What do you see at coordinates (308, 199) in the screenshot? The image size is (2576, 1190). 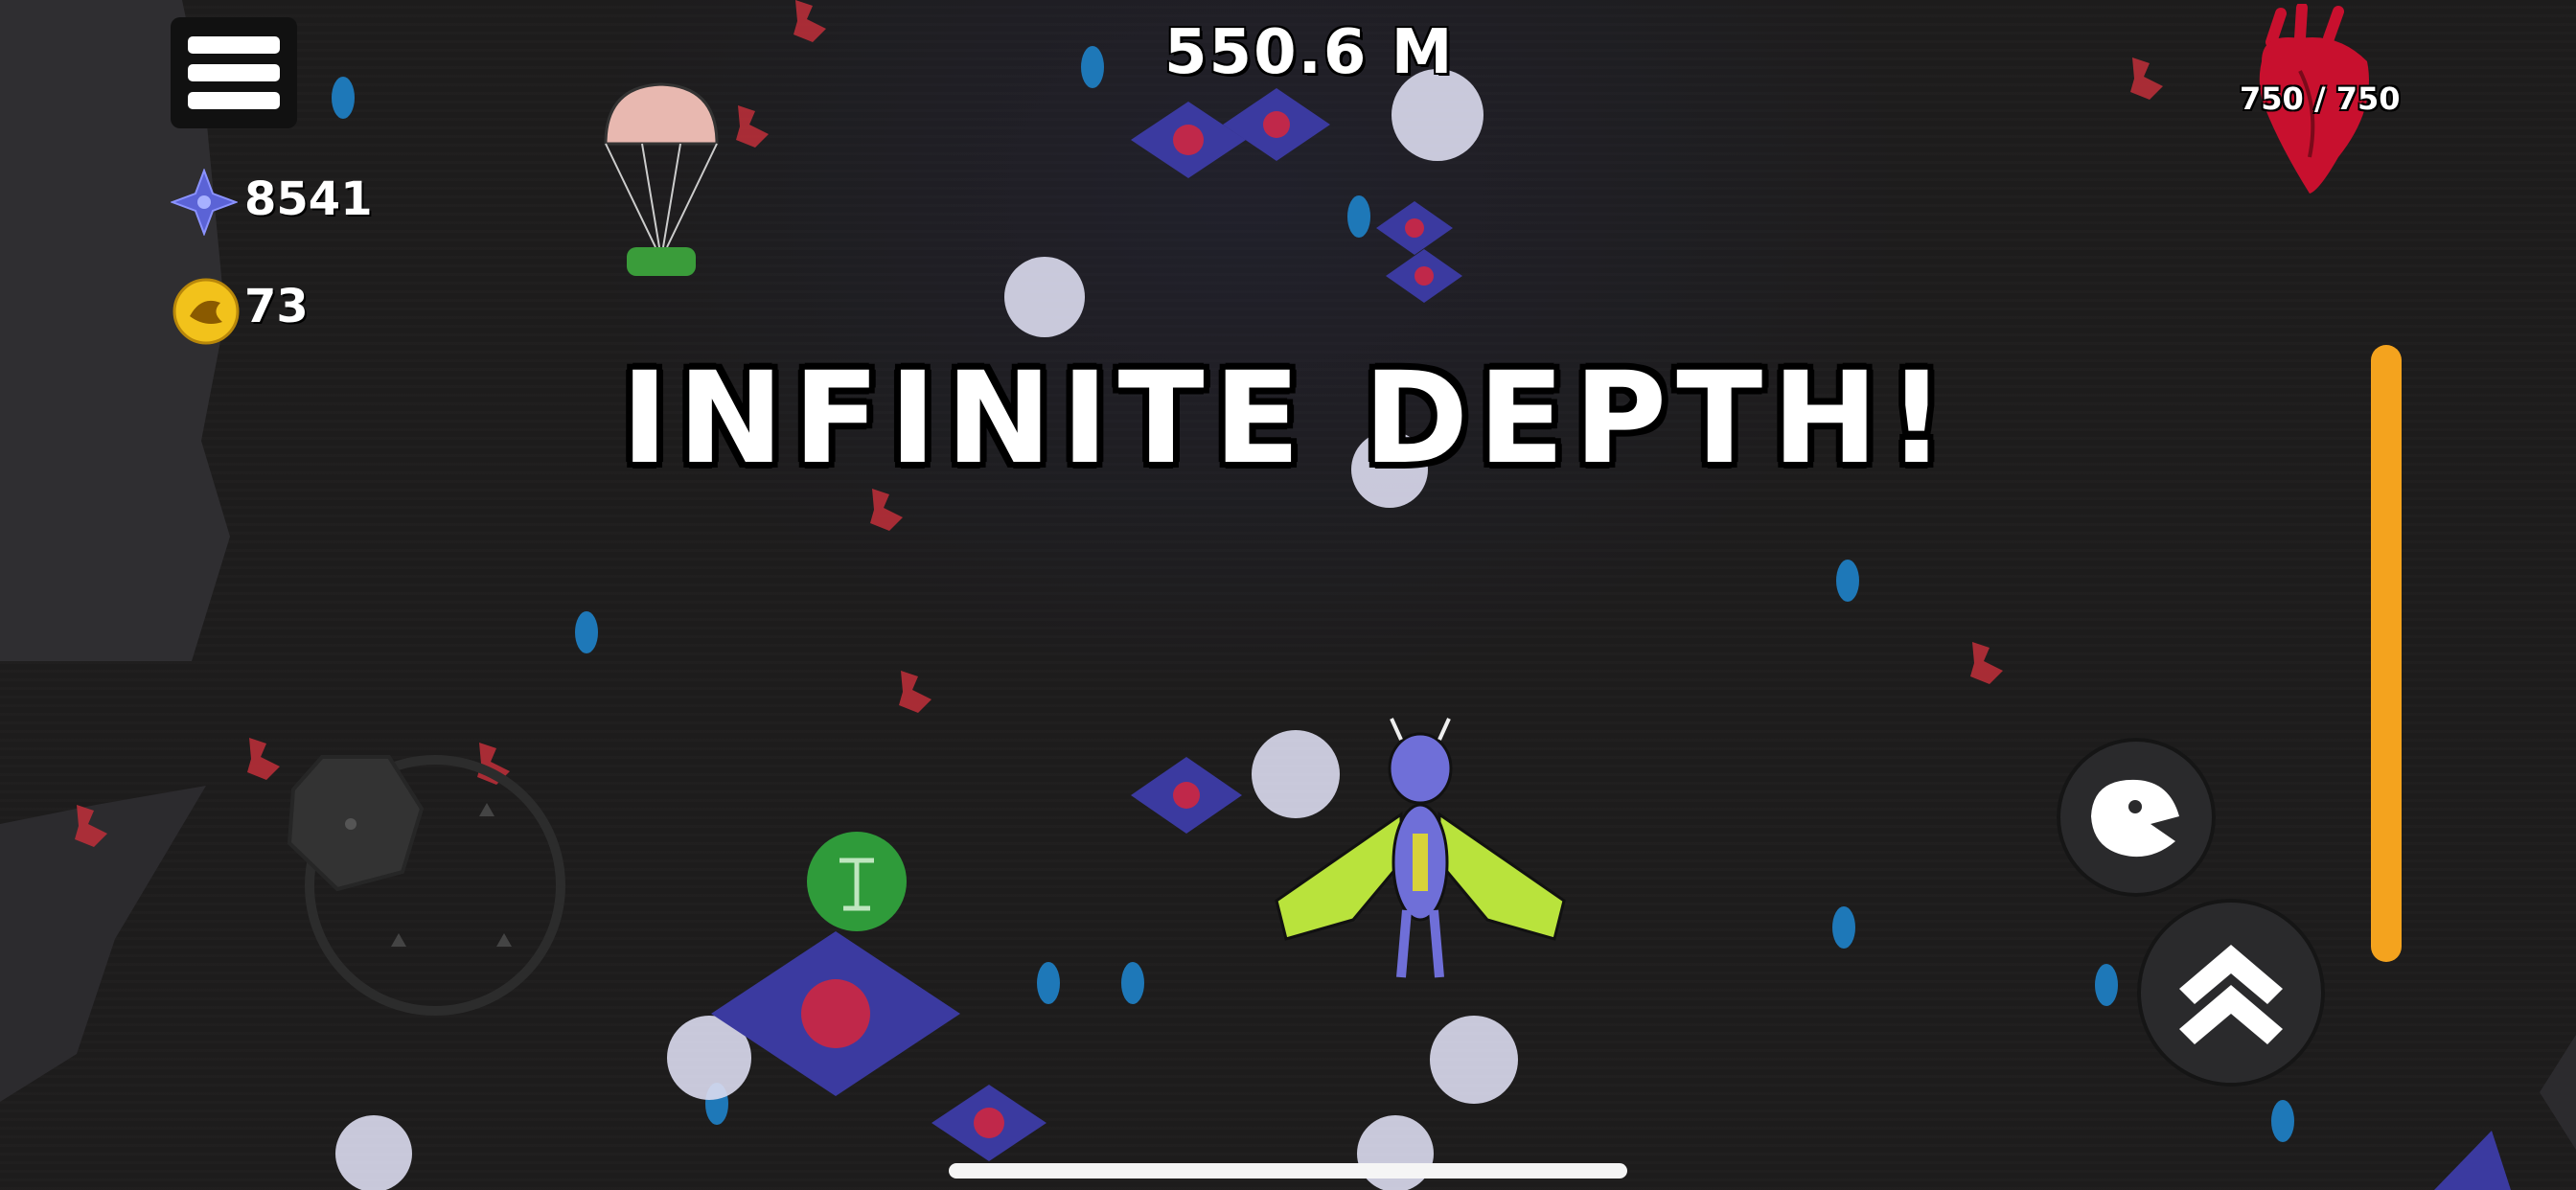 I see `gem-count: 8541` at bounding box center [308, 199].